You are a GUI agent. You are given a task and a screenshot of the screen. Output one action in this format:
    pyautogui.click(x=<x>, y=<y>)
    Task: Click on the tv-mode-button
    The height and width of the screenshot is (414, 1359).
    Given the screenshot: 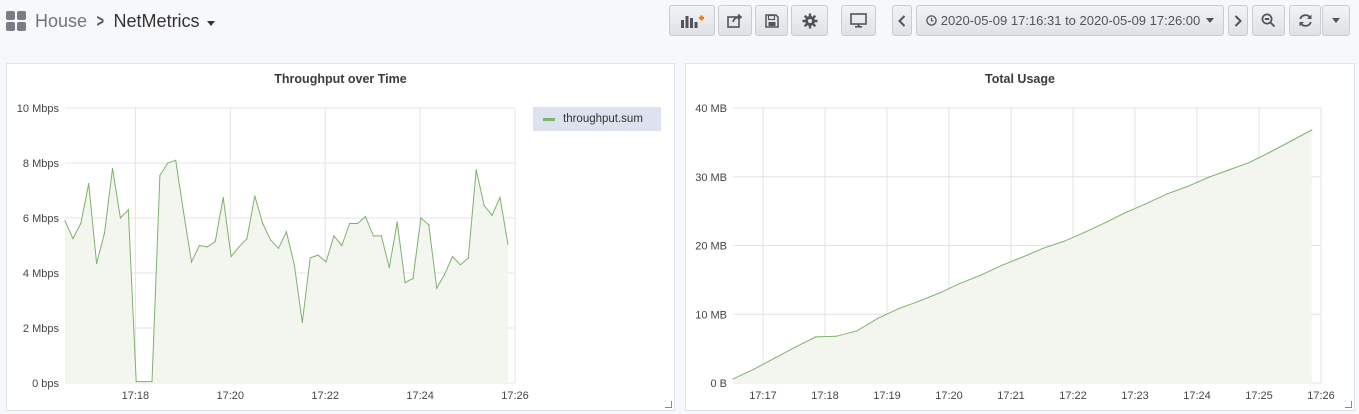 What is the action you would take?
    pyautogui.click(x=858, y=20)
    